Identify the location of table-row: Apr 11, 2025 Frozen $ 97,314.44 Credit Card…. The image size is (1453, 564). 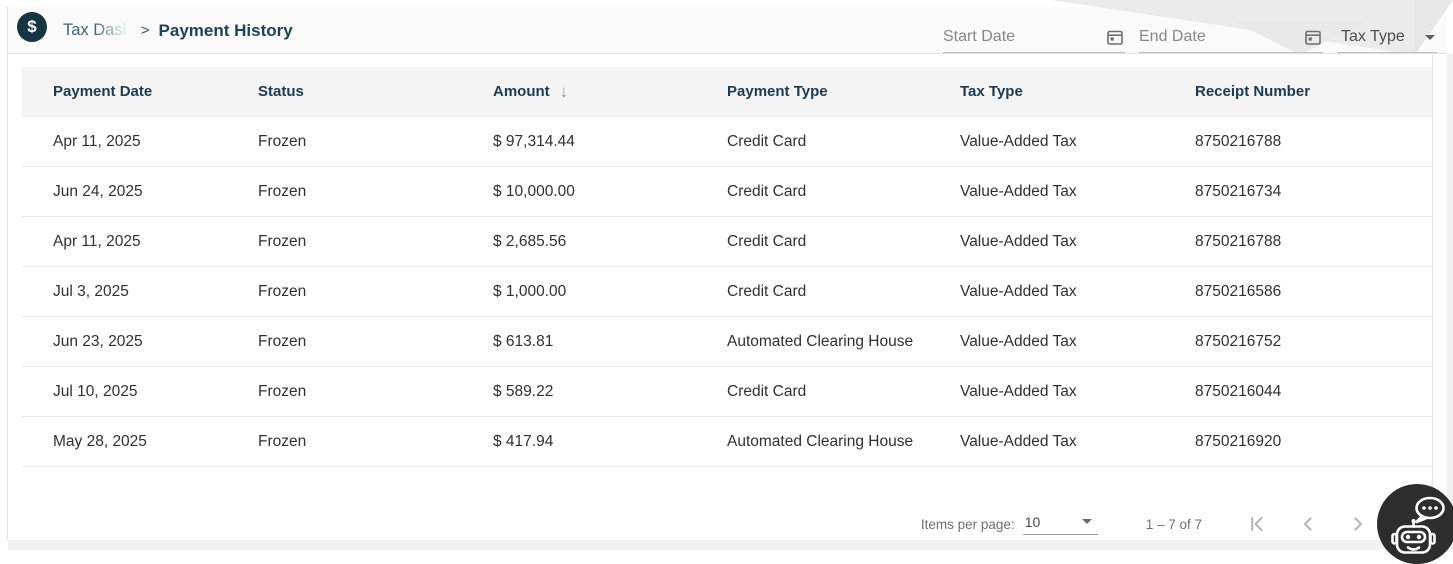
(727, 142).